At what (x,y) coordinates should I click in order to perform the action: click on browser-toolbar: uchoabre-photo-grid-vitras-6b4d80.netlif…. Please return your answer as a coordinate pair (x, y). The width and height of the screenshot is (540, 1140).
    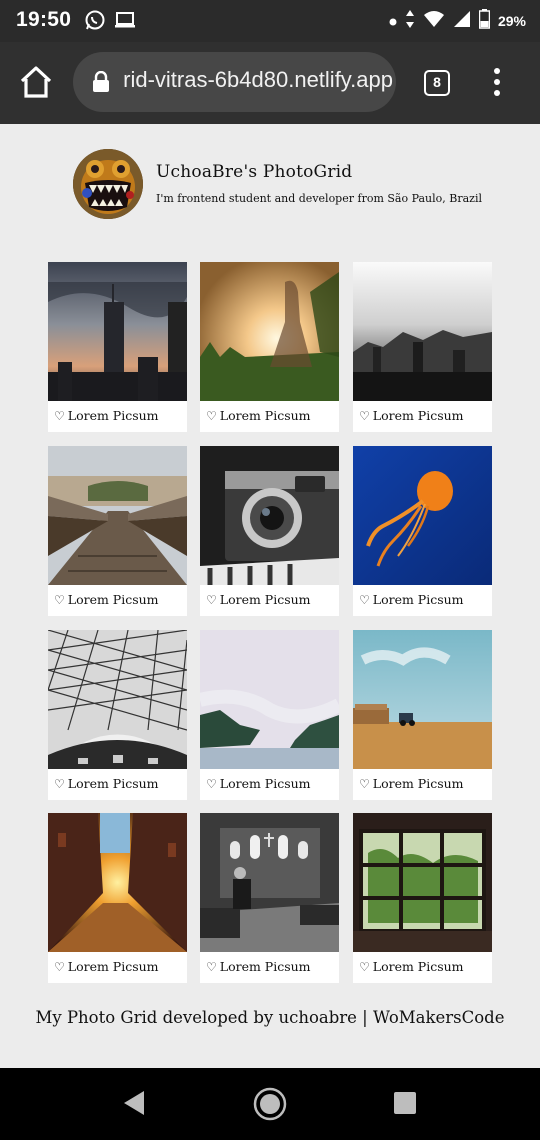
    Looking at the image, I should click on (270, 83).